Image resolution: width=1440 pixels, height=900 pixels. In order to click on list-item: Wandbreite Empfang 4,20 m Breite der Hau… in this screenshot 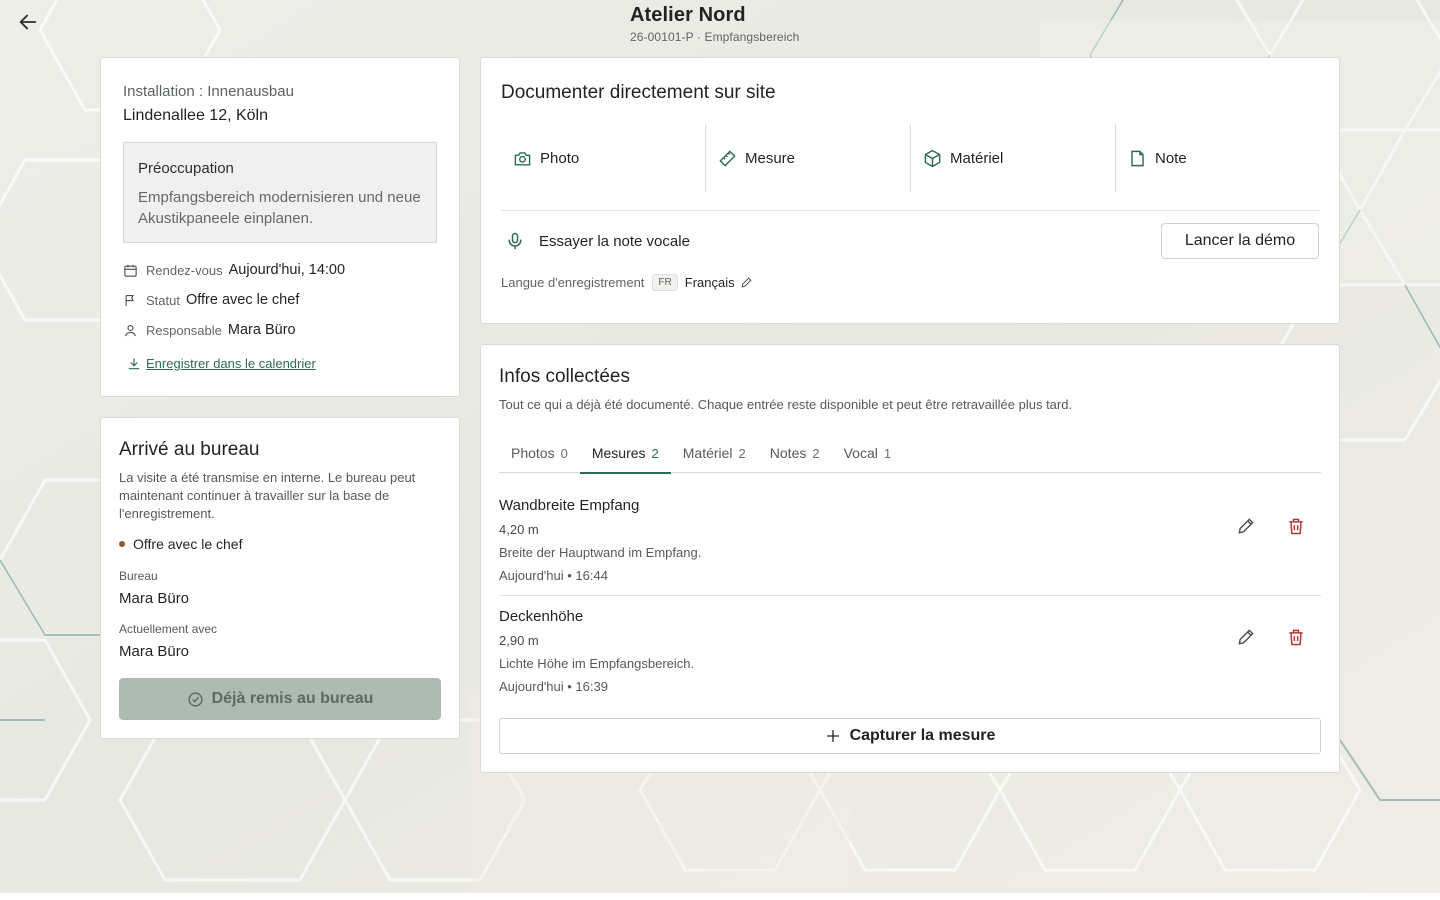, I will do `click(910, 540)`.